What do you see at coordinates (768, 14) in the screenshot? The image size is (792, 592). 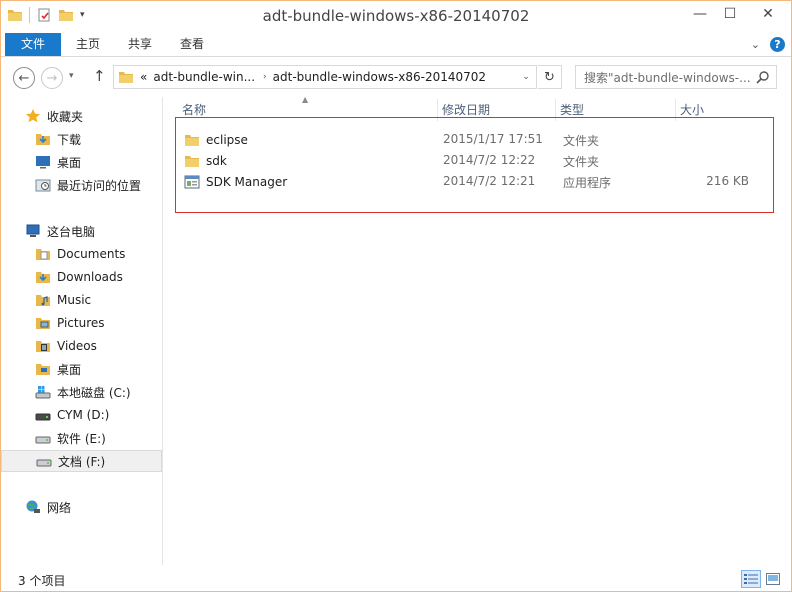 I see `close-button: ✕` at bounding box center [768, 14].